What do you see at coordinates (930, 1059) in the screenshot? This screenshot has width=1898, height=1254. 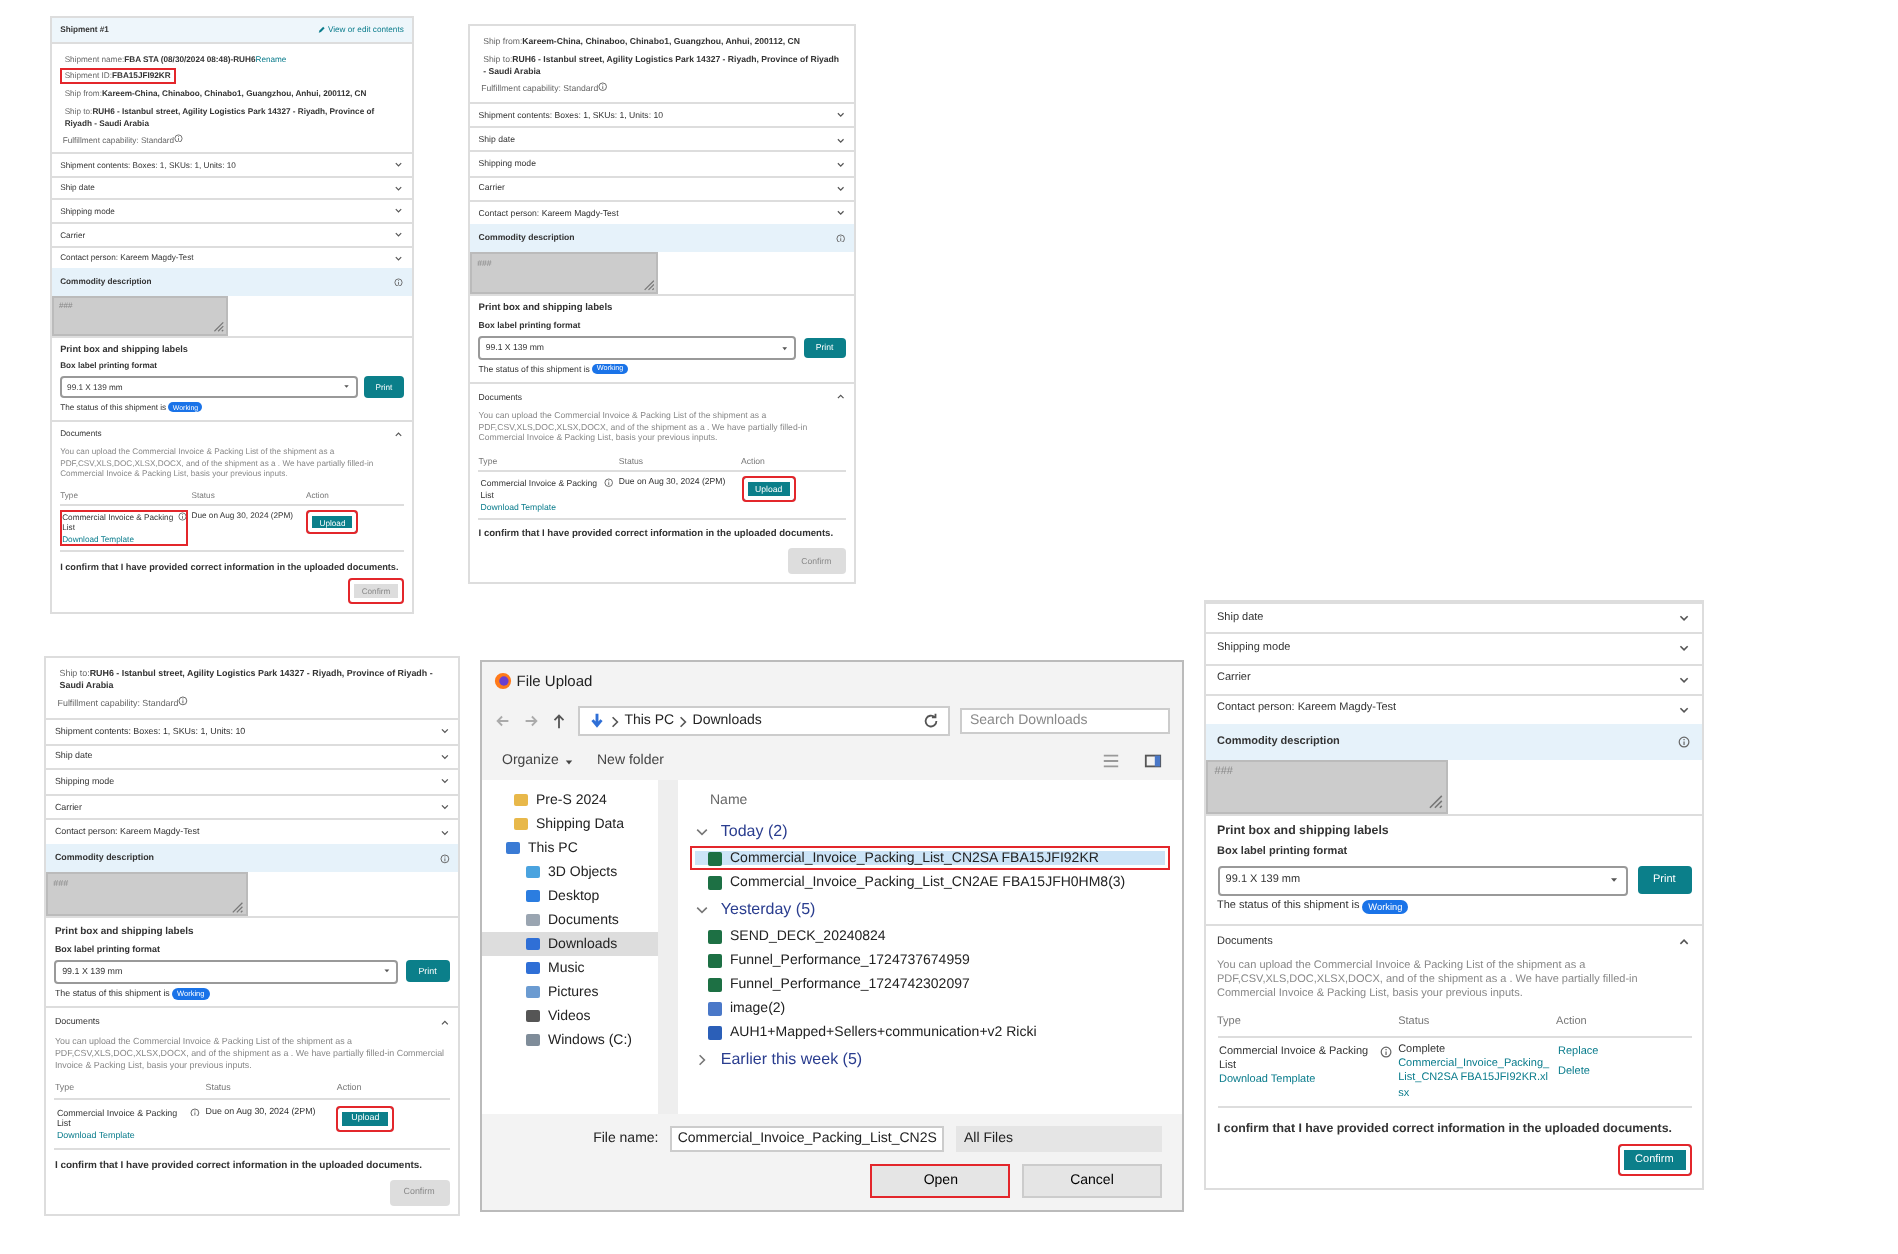 I see `group-header: Earlier this week (5)` at bounding box center [930, 1059].